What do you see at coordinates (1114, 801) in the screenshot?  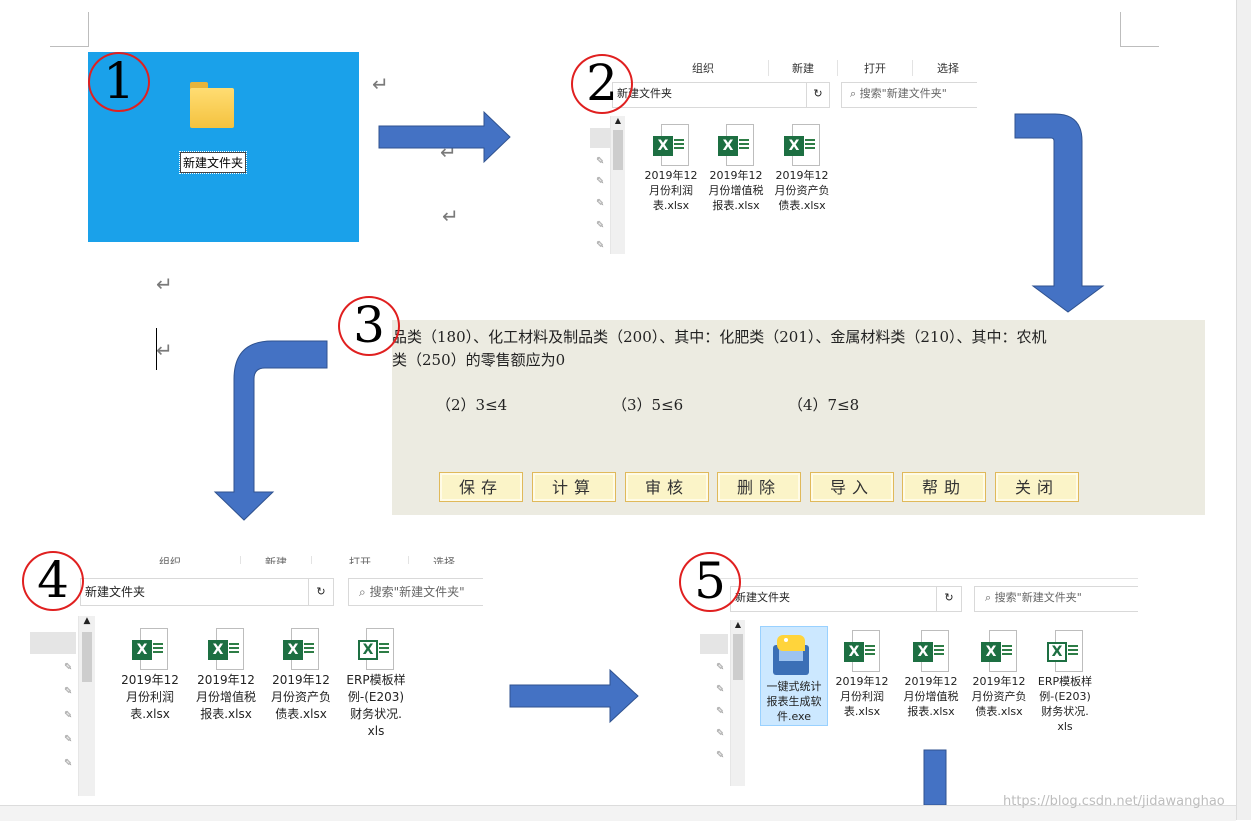 I see `watermark: https://blog.csdn.net/jidawanghao` at bounding box center [1114, 801].